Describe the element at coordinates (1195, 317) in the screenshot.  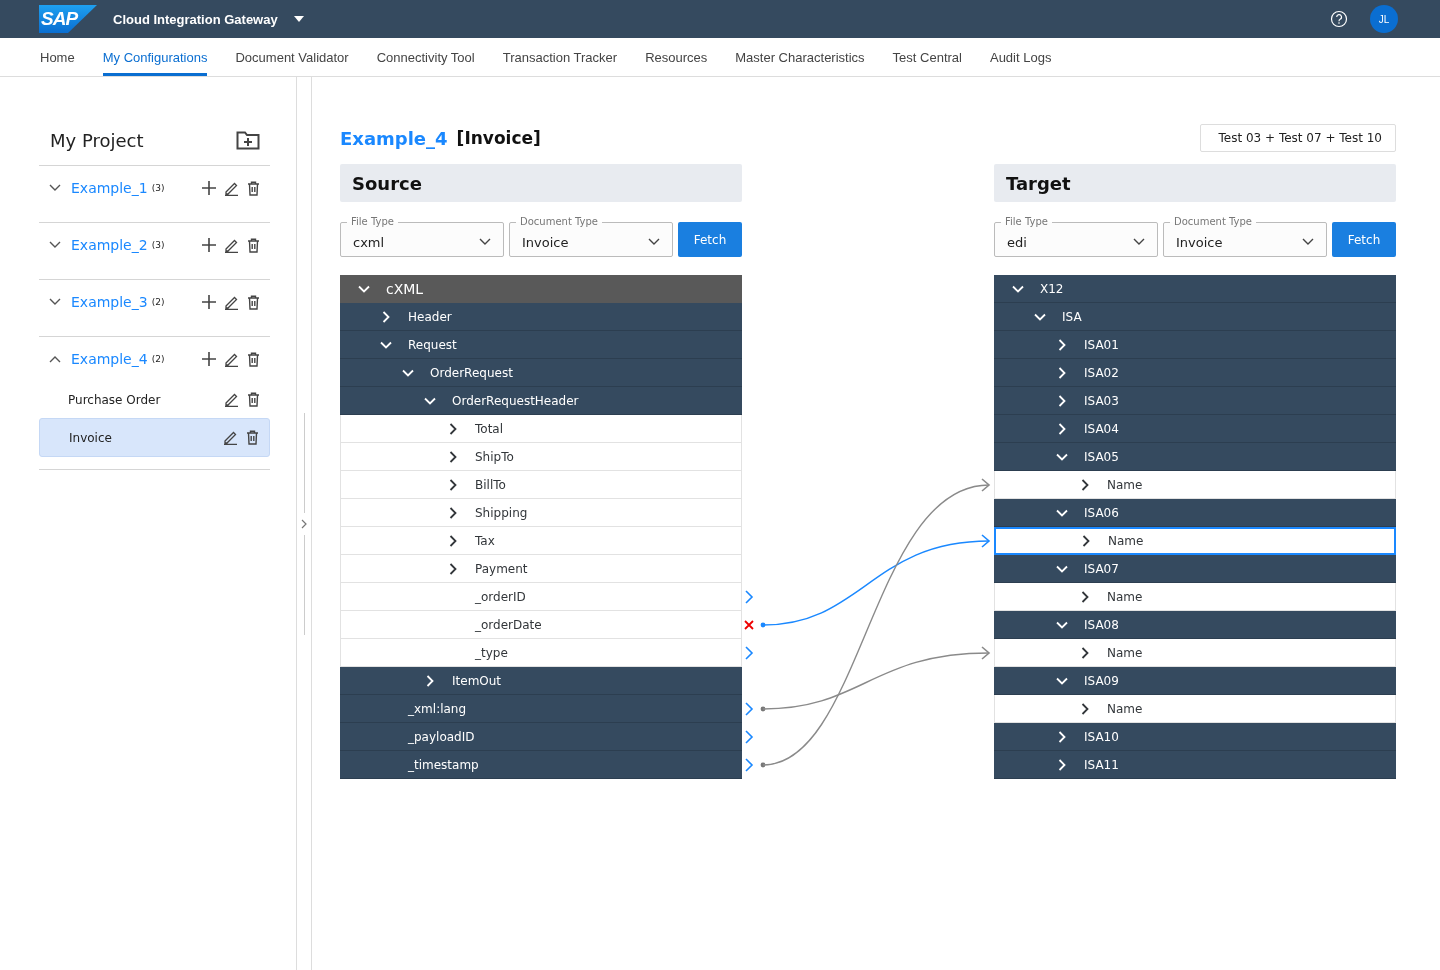
I see `tree-row: ISA` at that location.